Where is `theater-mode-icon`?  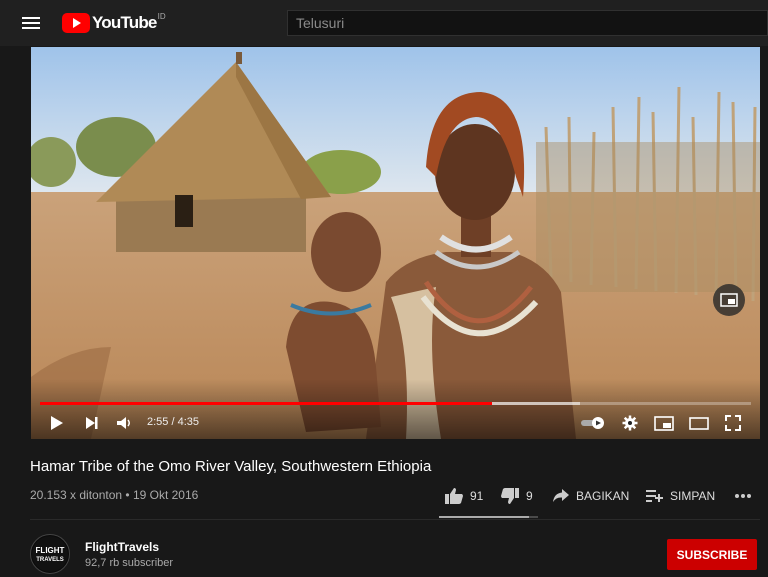
theater-mode-icon is located at coordinates (699, 423).